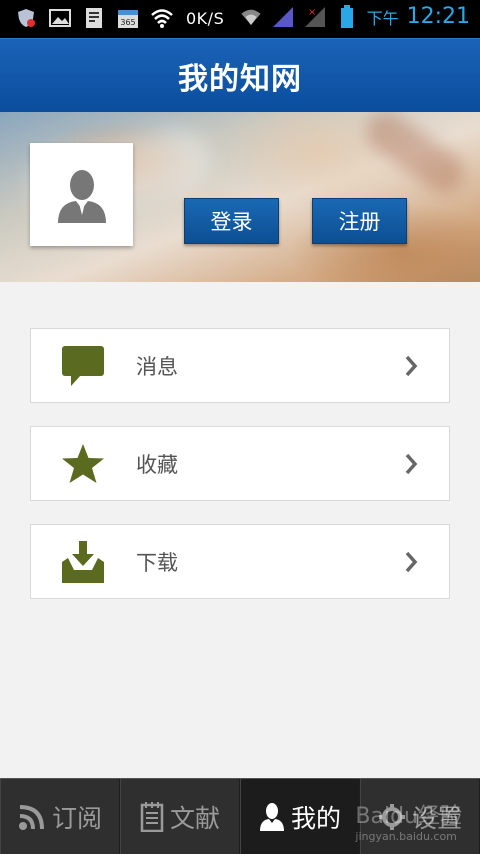  Describe the element at coordinates (31, 817) in the screenshot. I see `rss-icon` at that location.